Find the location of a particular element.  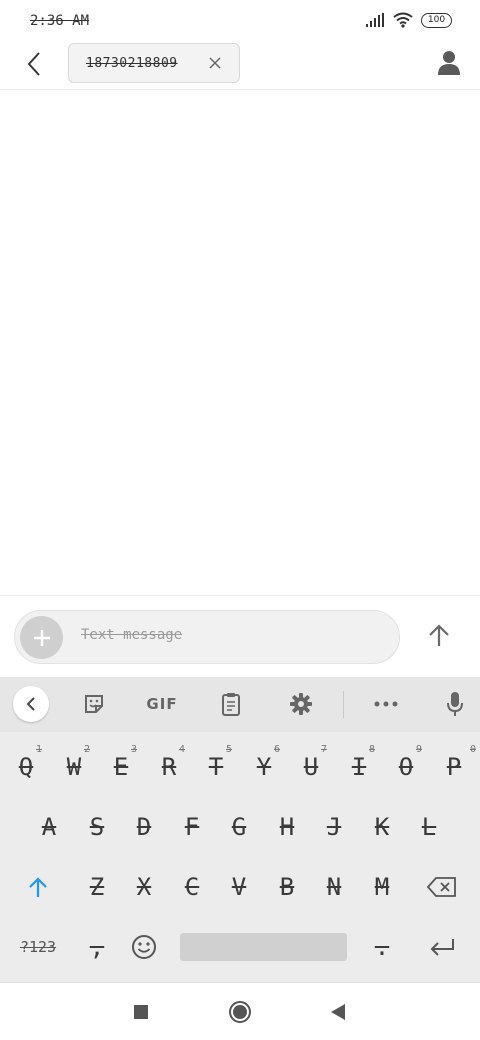

key-y: Y6 is located at coordinates (264, 767).